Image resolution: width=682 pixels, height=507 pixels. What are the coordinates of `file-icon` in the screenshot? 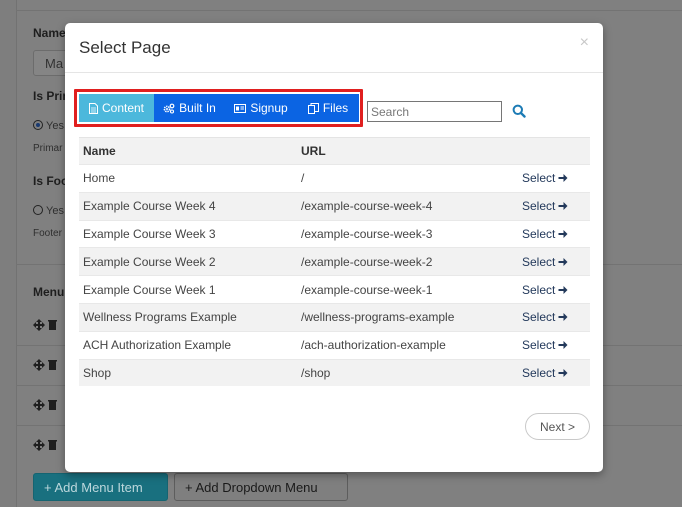 It's located at (93, 108).